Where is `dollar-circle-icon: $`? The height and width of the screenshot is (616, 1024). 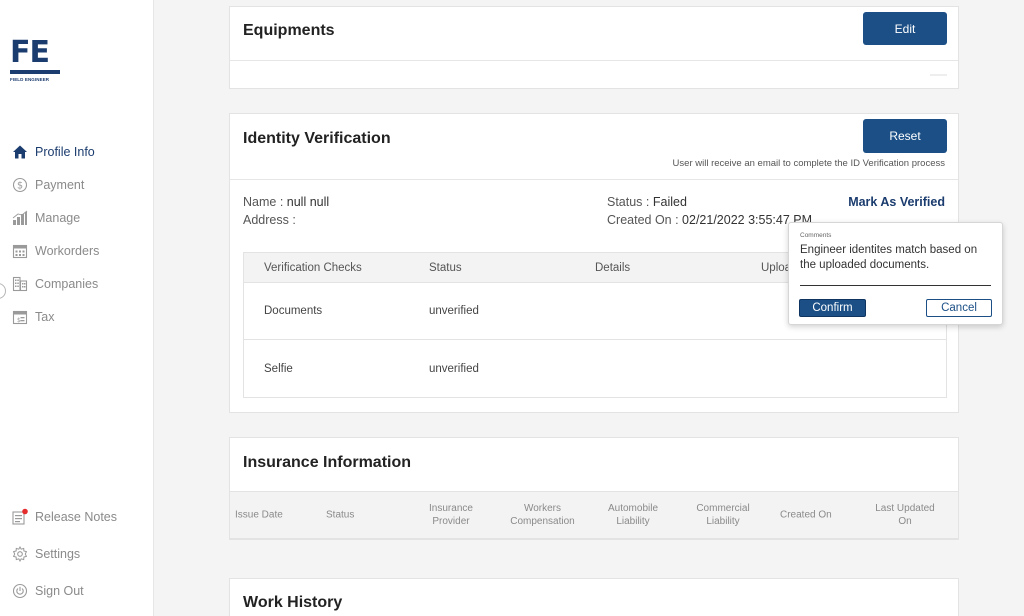
dollar-circle-icon: $ is located at coordinates (20, 185).